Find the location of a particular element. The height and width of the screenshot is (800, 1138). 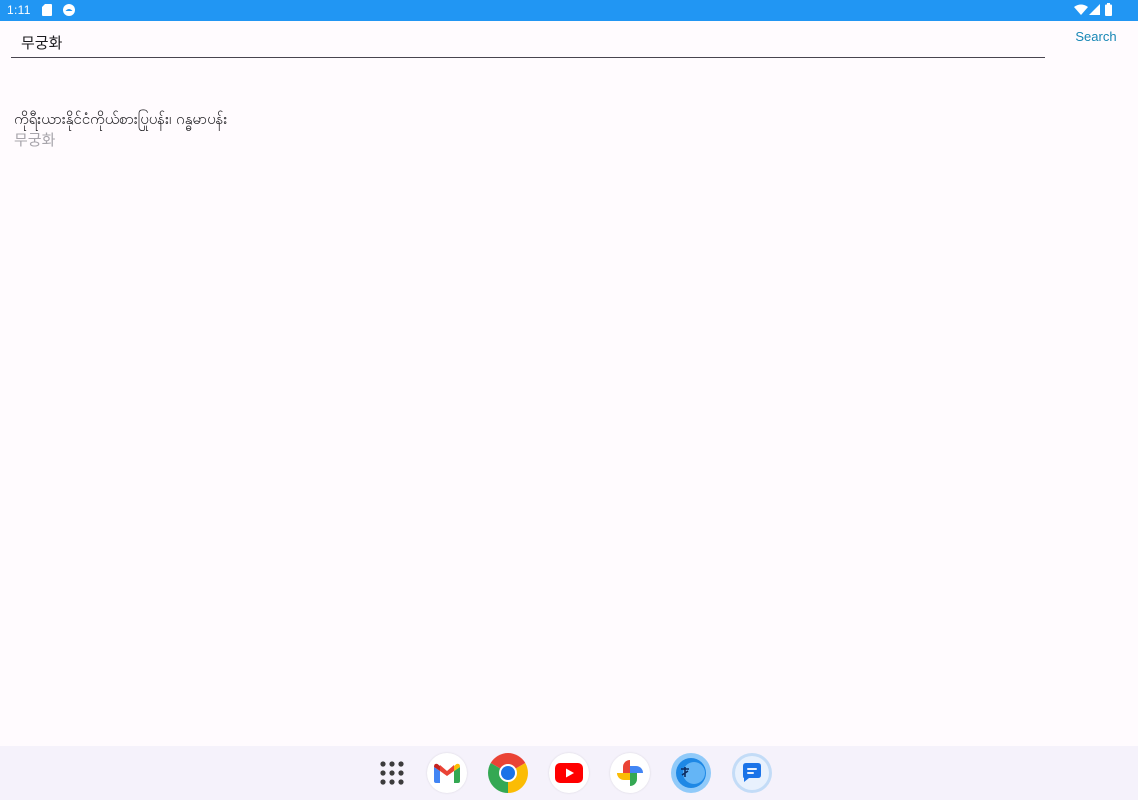

photos-icon is located at coordinates (630, 773).